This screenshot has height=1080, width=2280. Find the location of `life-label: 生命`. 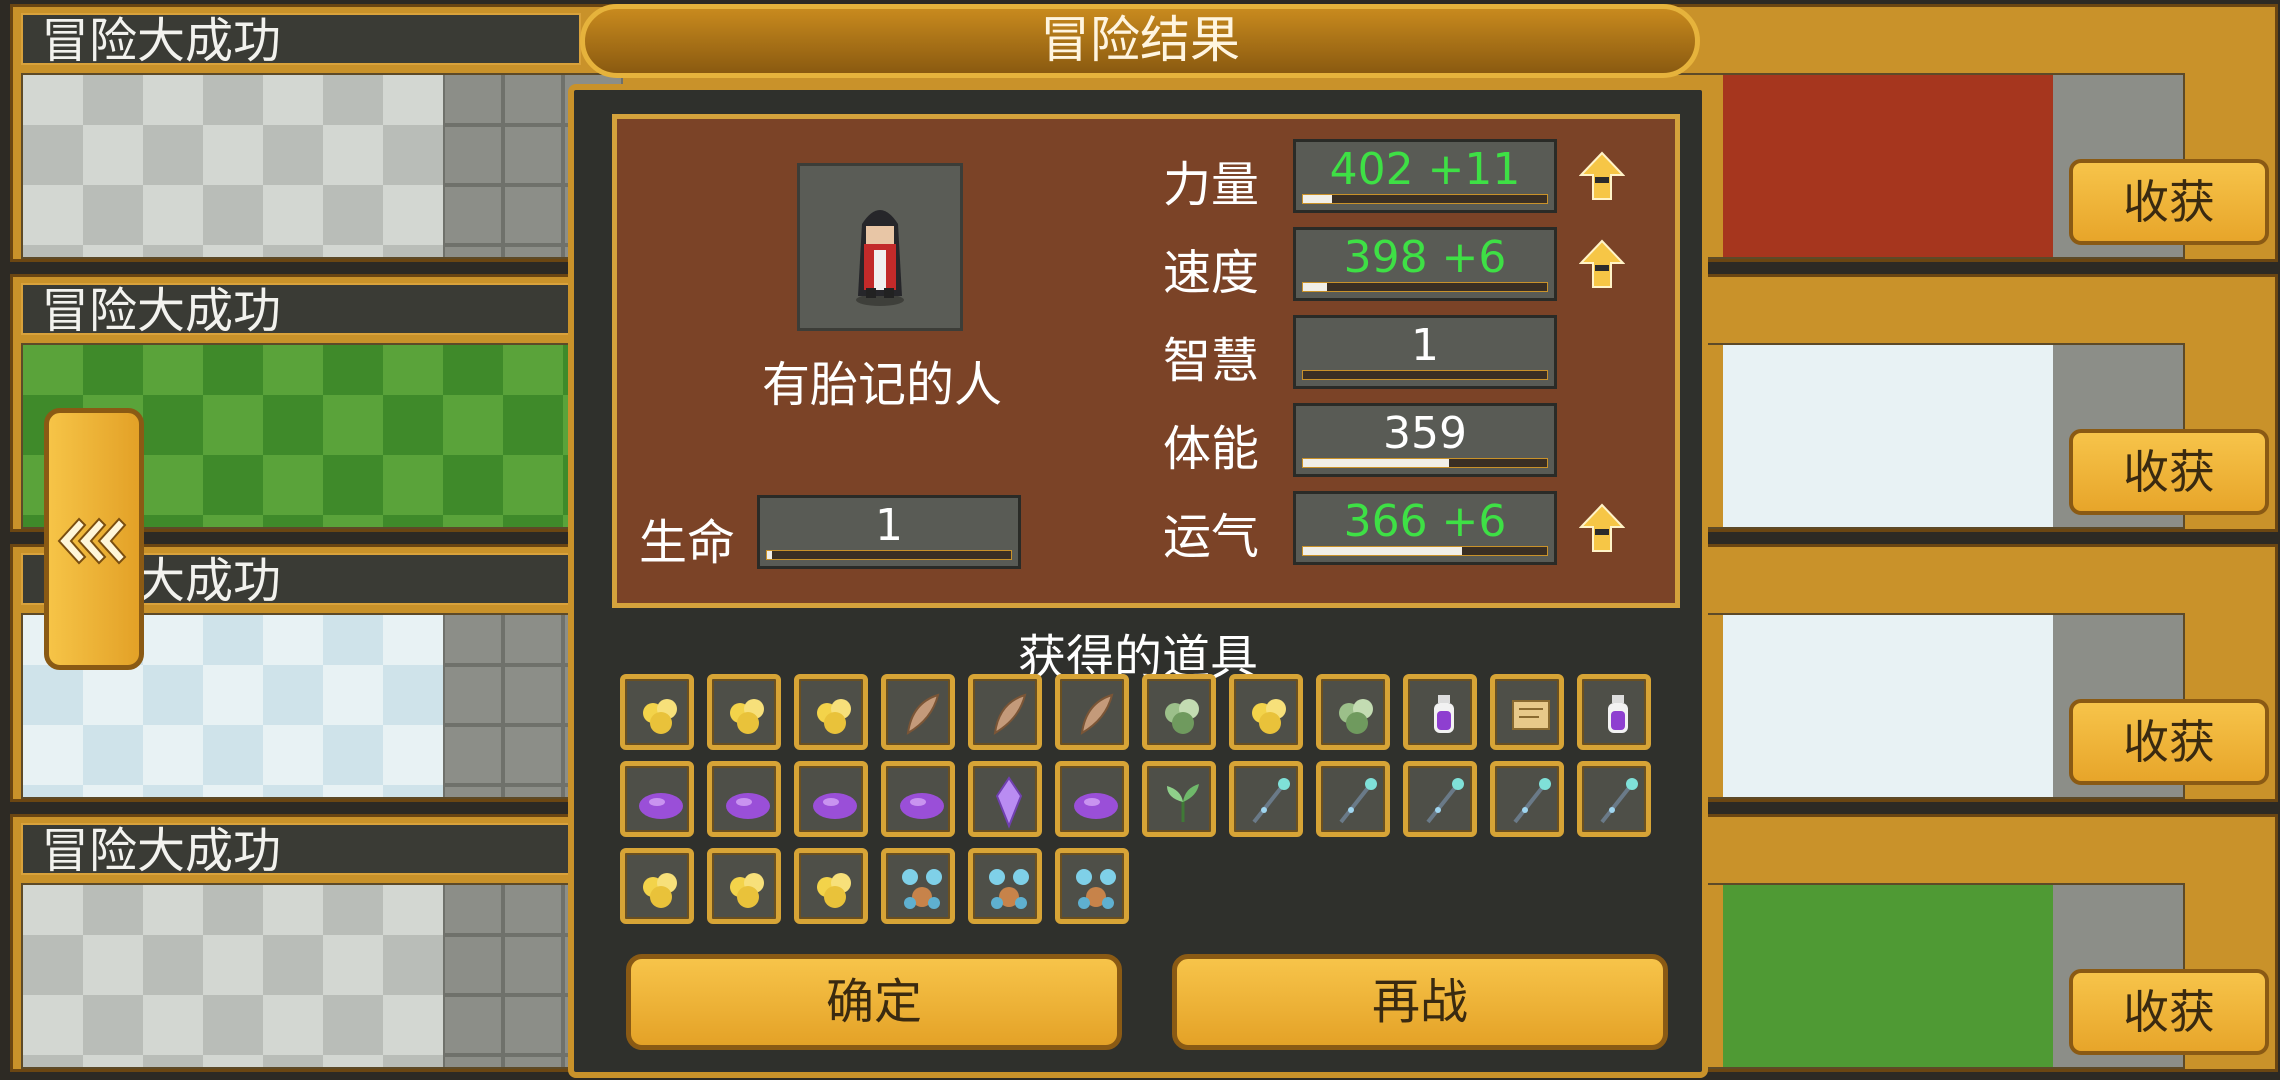

life-label: 生命 is located at coordinates (687, 543).